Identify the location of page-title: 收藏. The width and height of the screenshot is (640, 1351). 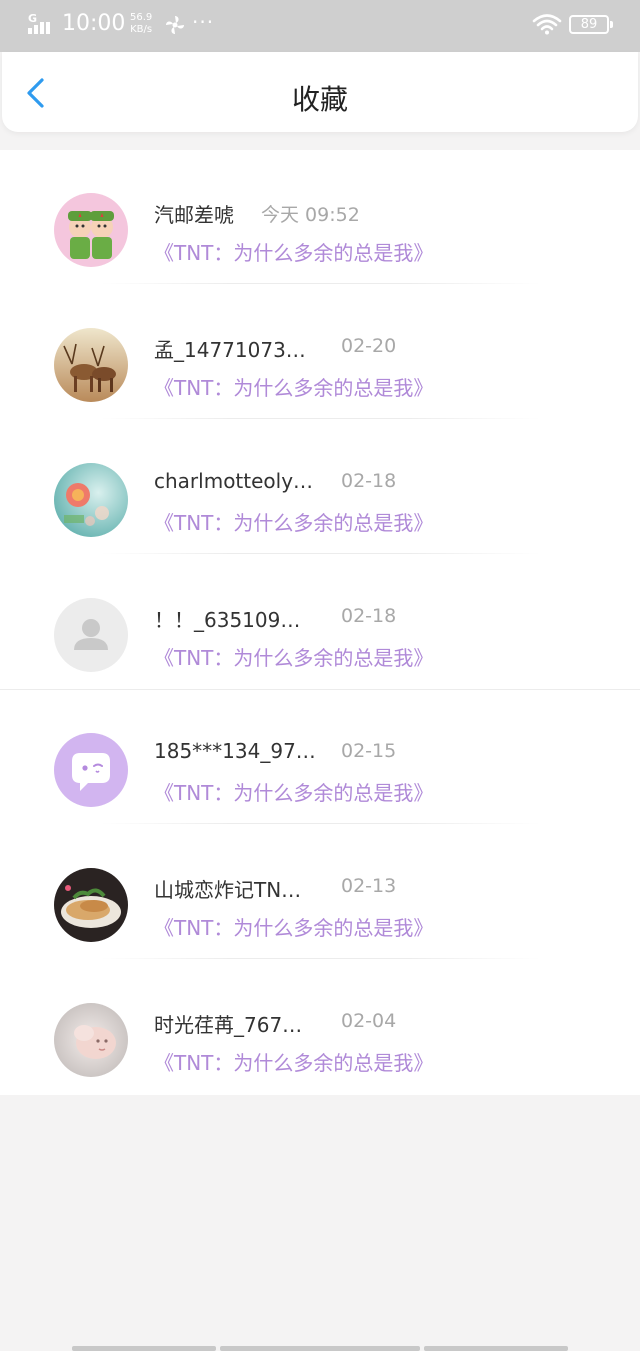
(319, 99).